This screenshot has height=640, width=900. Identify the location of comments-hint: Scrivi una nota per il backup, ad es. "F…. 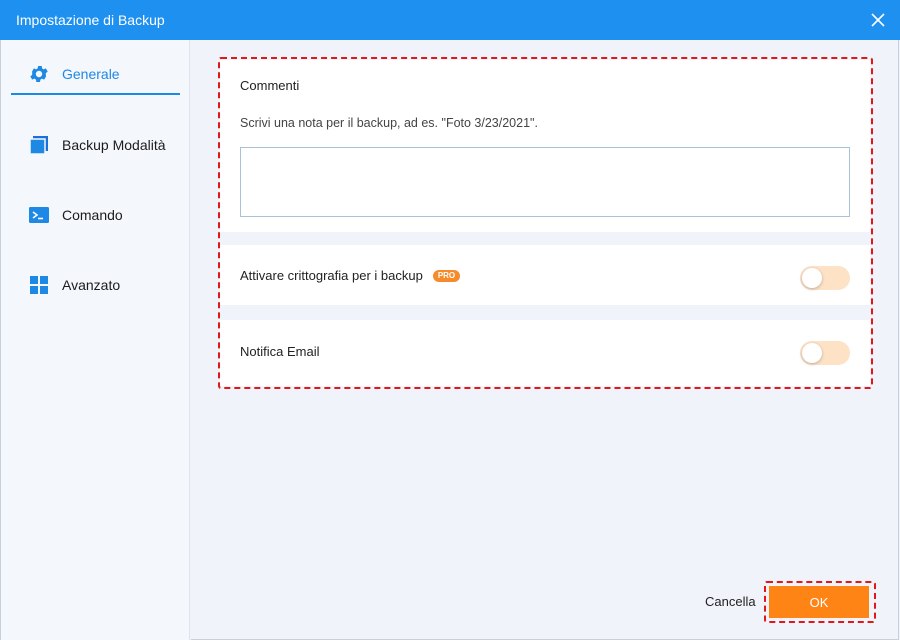
(389, 123).